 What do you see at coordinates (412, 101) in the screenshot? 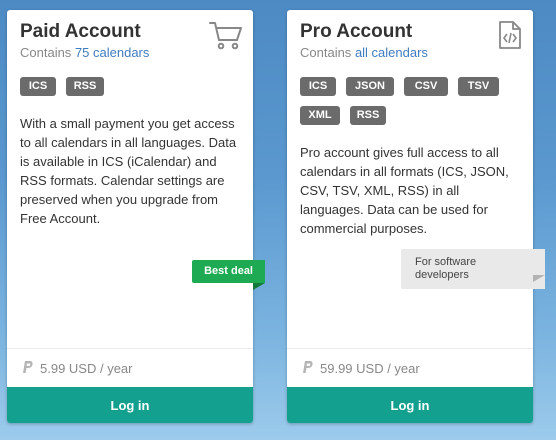
I see `format-badges: ICS JSON CSV TSV XML RSS` at bounding box center [412, 101].